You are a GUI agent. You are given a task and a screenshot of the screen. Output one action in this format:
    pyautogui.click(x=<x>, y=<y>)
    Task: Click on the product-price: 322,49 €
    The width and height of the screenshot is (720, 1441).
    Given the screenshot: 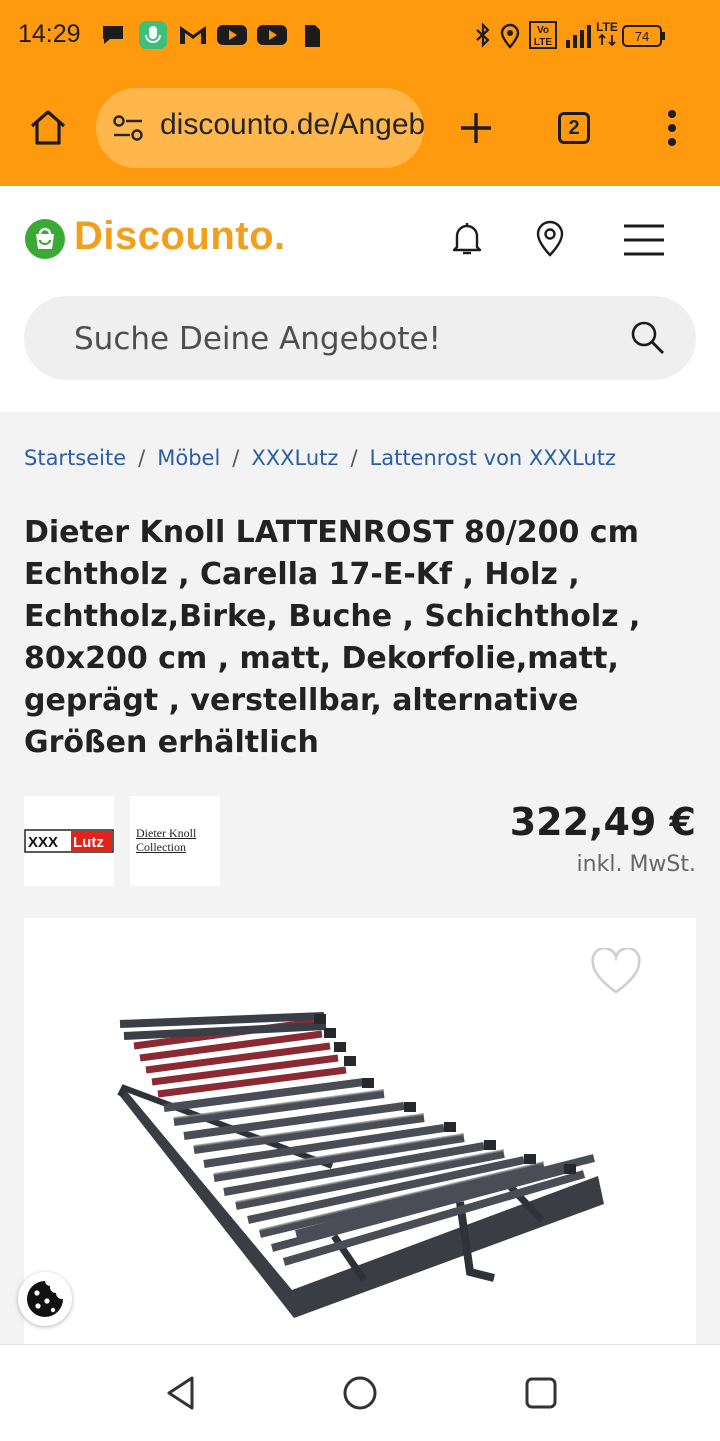 What is the action you would take?
    pyautogui.click(x=602, y=822)
    